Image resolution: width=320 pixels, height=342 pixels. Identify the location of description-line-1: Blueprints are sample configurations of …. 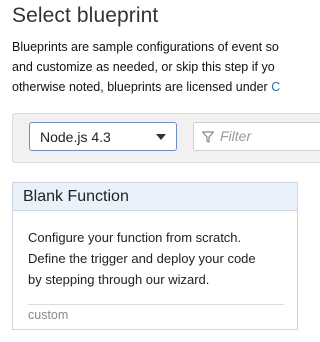
(145, 47).